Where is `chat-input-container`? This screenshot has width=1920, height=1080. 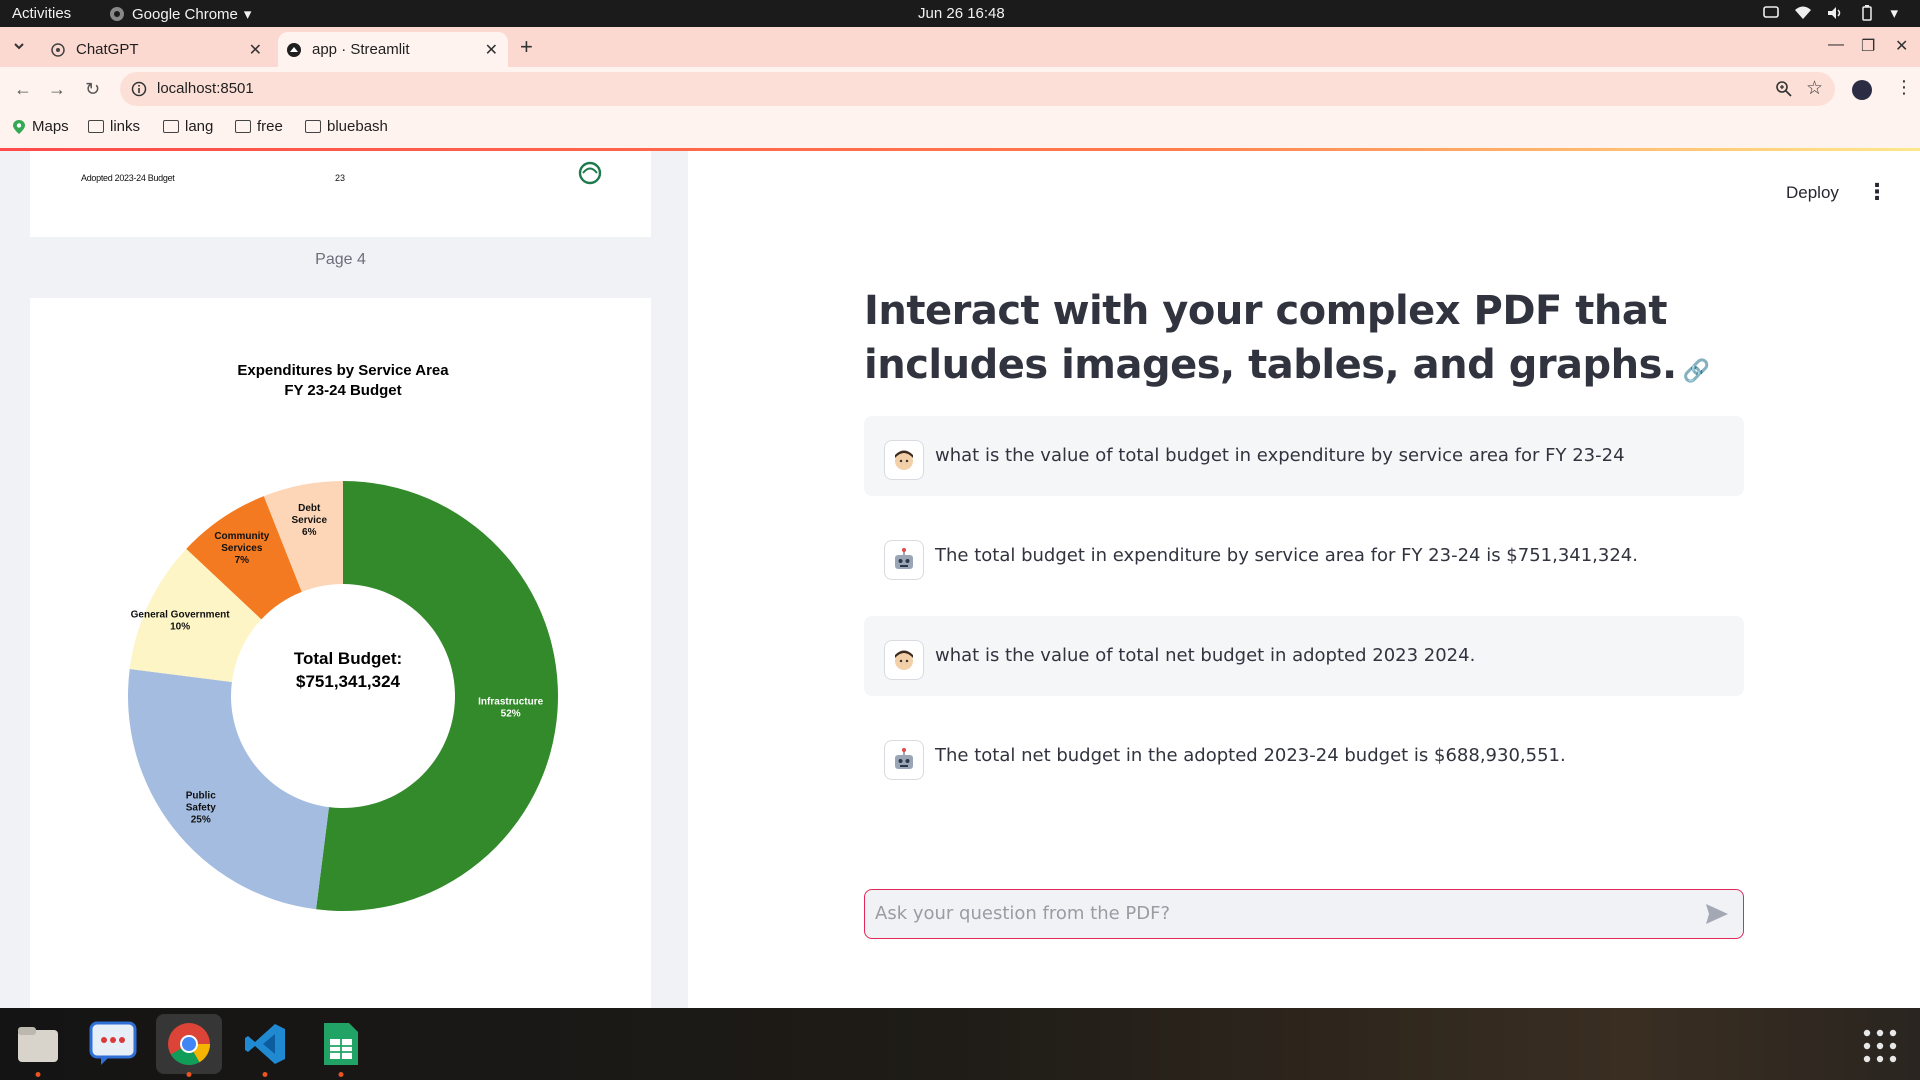
chat-input-container is located at coordinates (1304, 914).